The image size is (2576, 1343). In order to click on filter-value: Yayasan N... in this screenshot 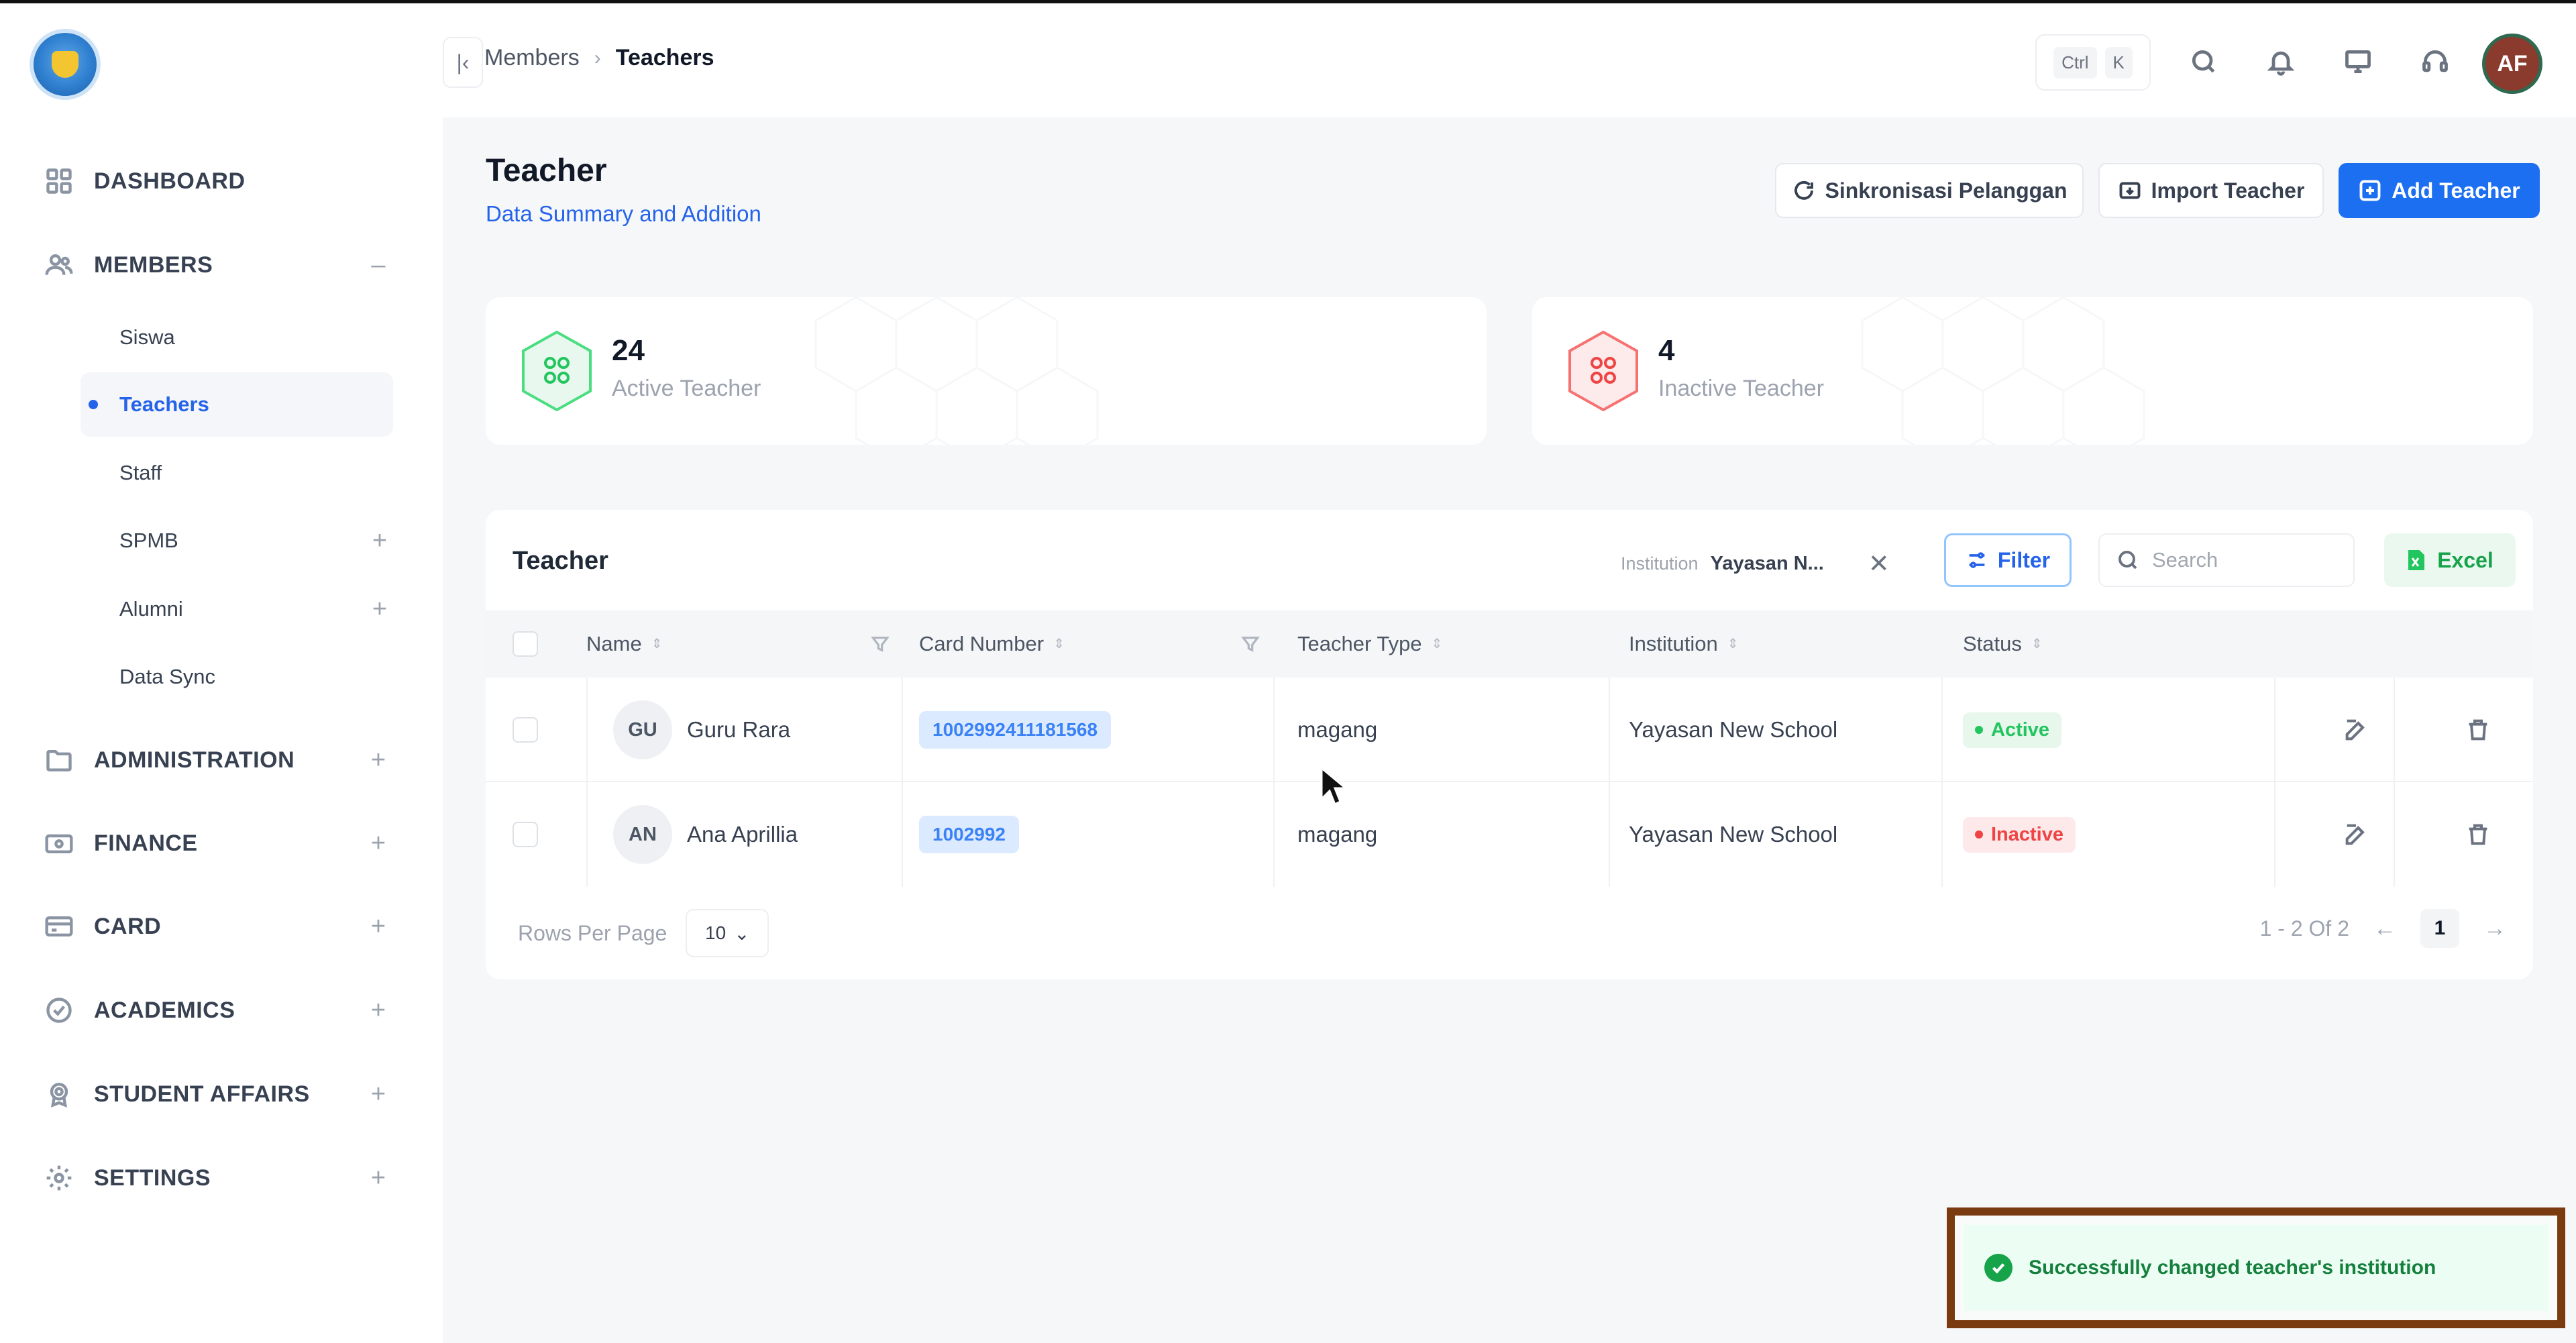, I will do `click(1767, 563)`.